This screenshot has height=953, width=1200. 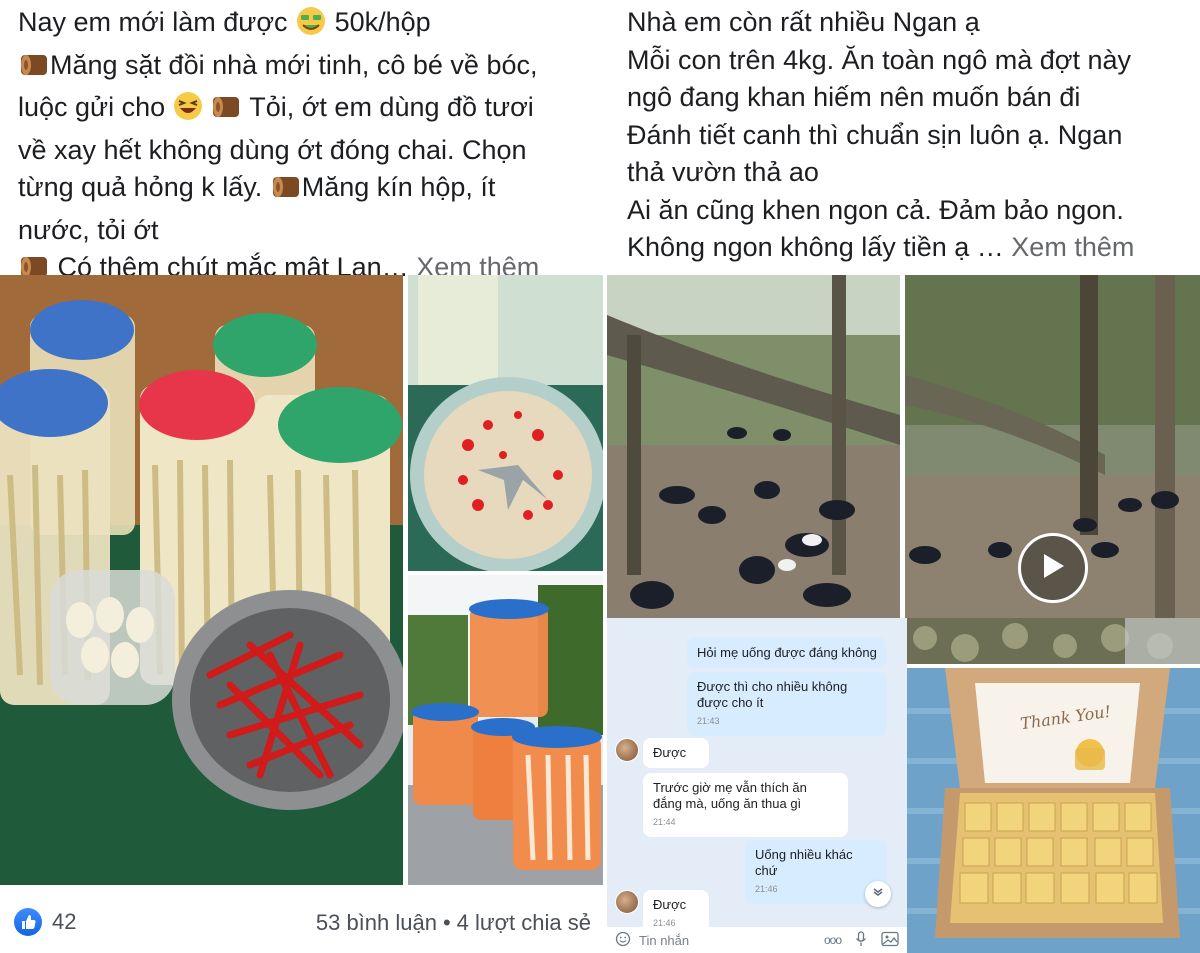 I want to click on chat-message-input: Tin nhắn, so click(x=731, y=940).